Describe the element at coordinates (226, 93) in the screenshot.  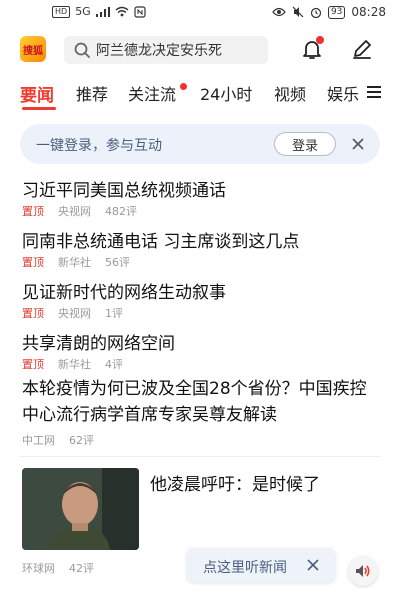
I see `tab-24h: 24小时` at that location.